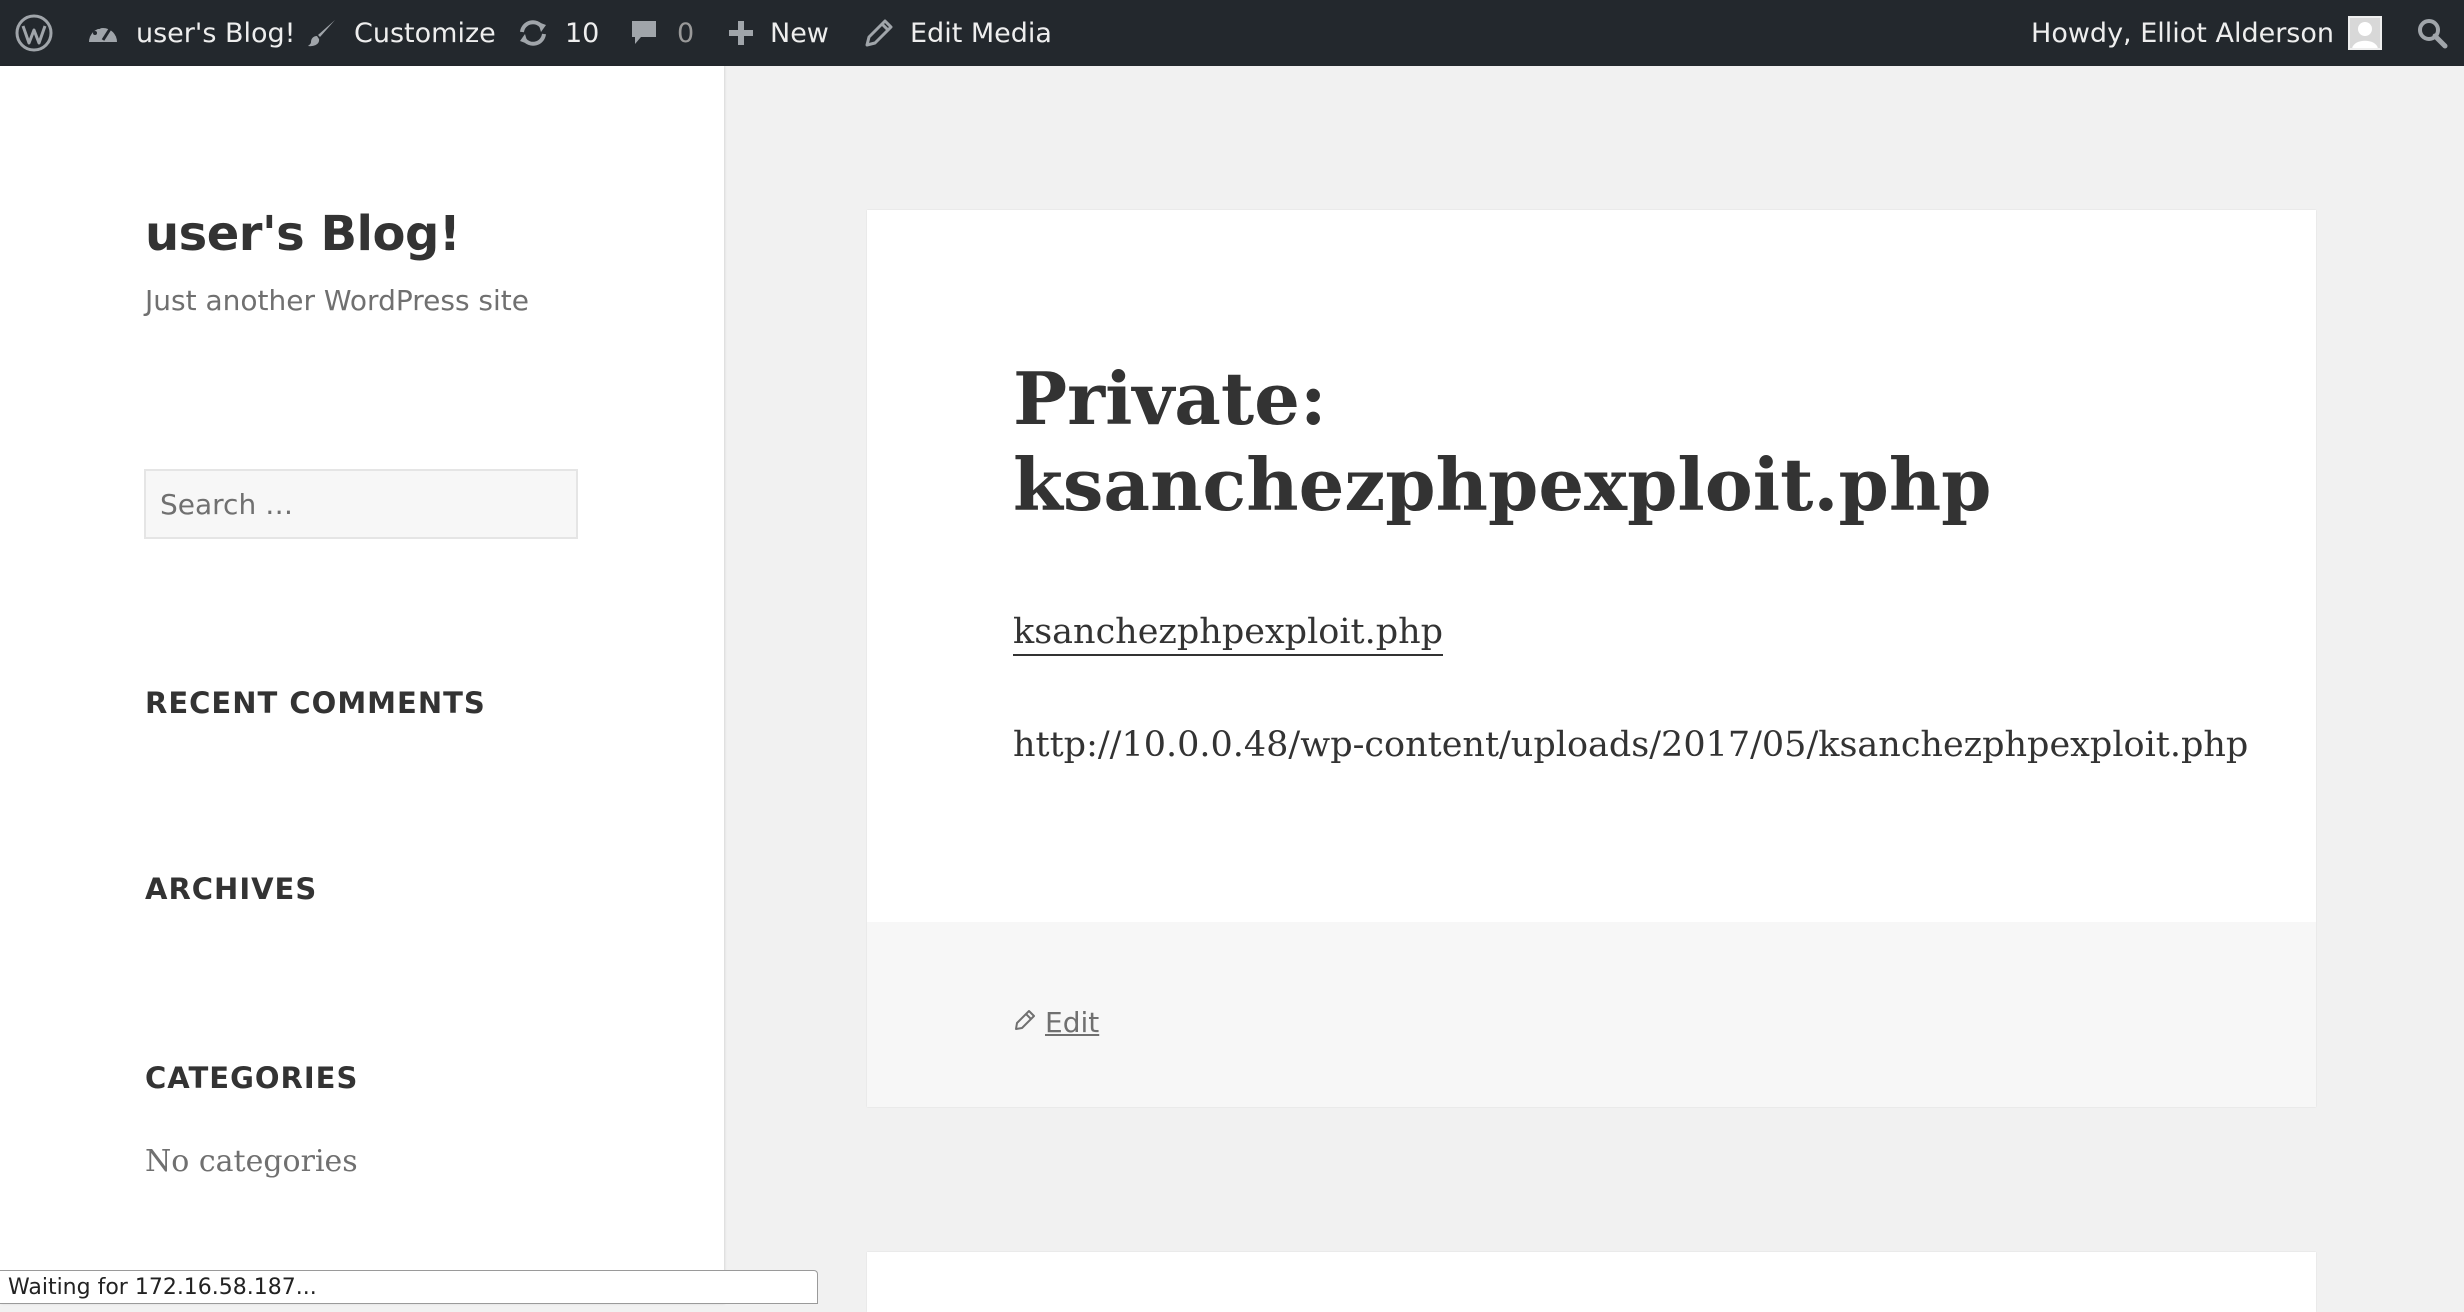 The width and height of the screenshot is (2464, 1312). What do you see at coordinates (582, 33) in the screenshot?
I see `updates-count: 10` at bounding box center [582, 33].